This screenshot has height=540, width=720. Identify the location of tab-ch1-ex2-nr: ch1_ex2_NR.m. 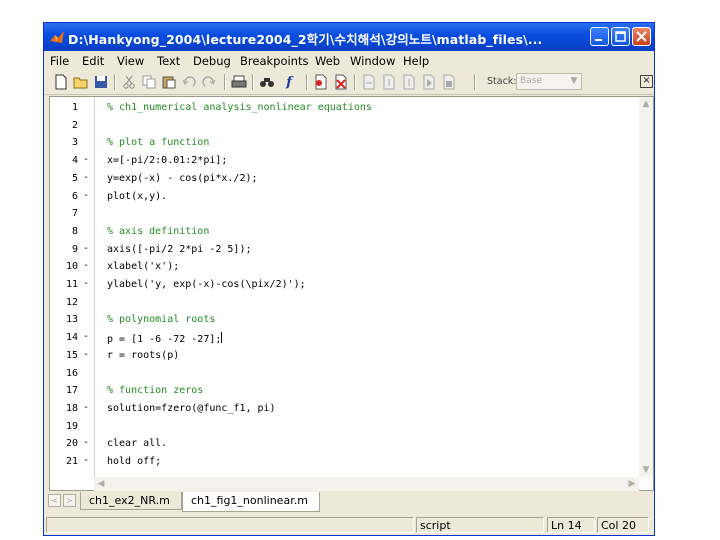
(131, 501).